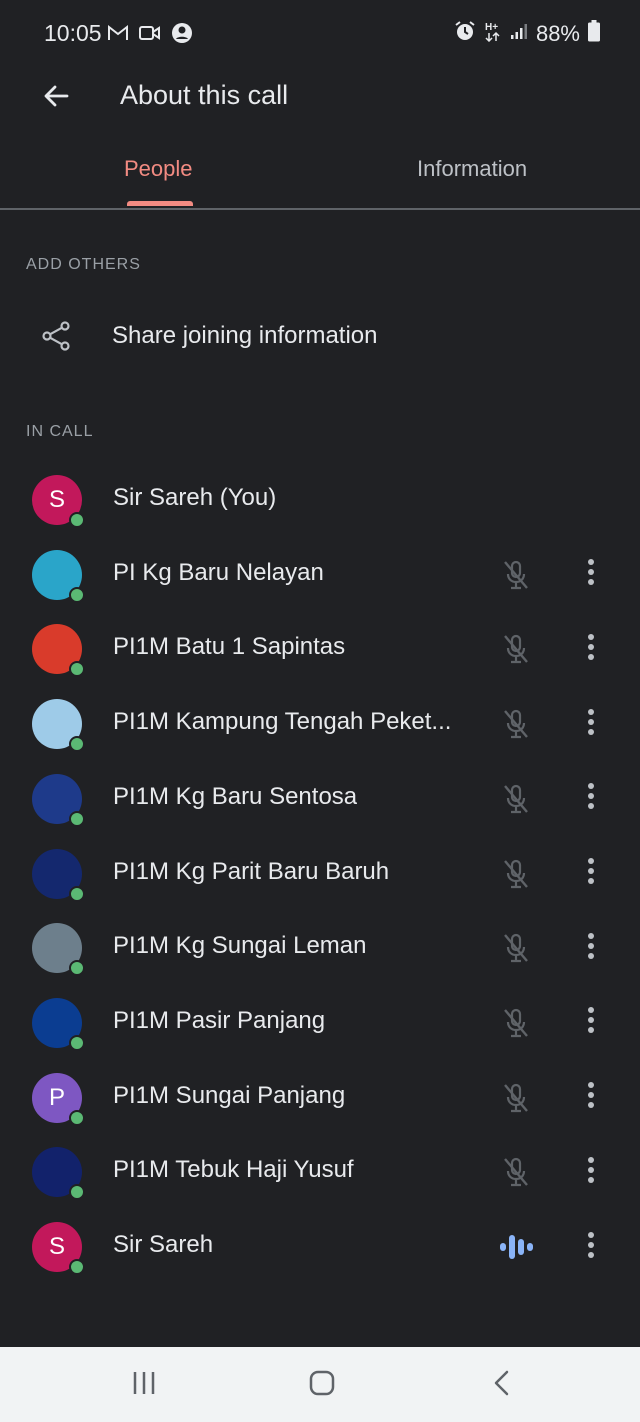 The height and width of the screenshot is (1422, 640). I want to click on share-label: Share joining information, so click(245, 335).